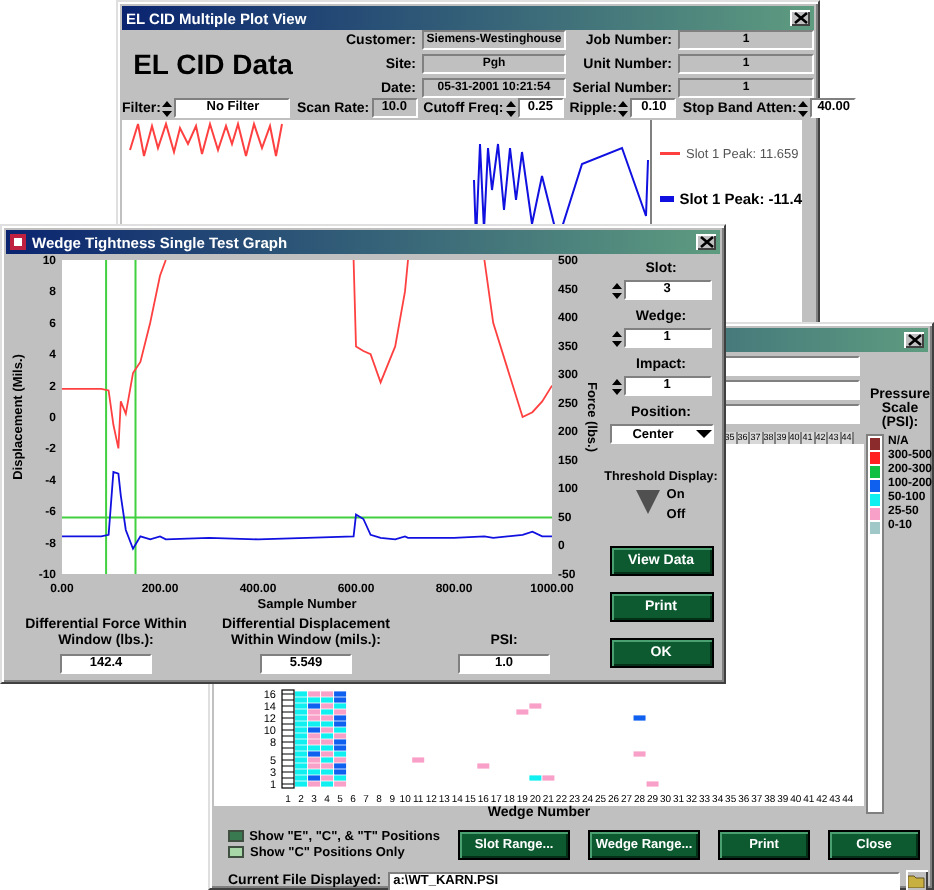 This screenshot has height=890, width=934. What do you see at coordinates (18, 242) in the screenshot?
I see `app-icon` at bounding box center [18, 242].